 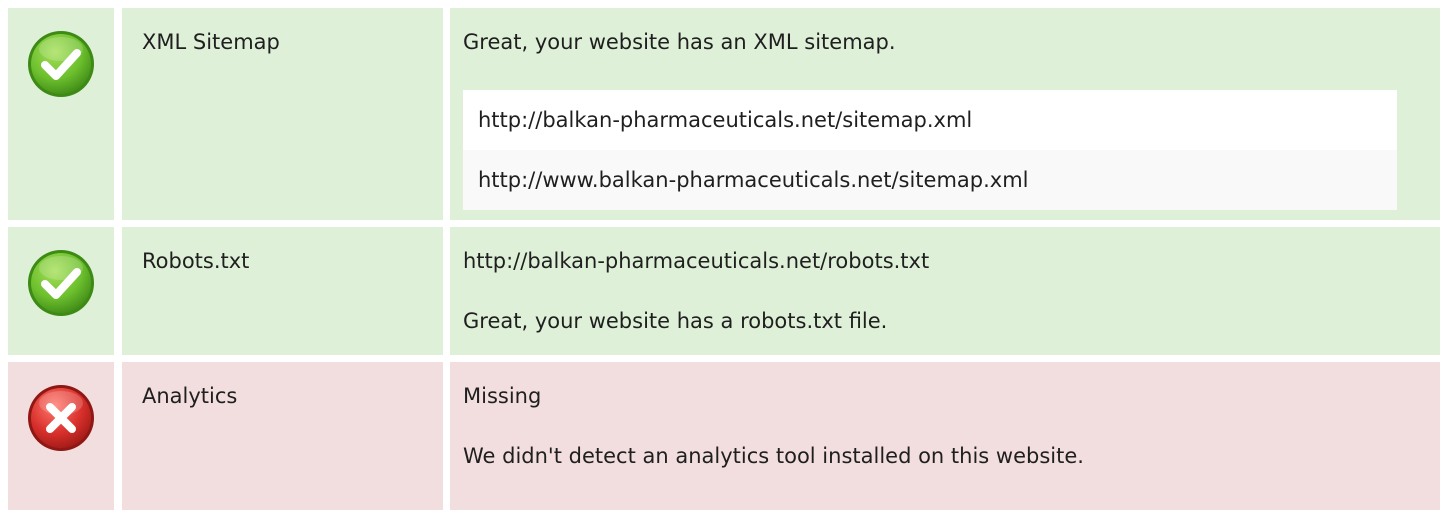 What do you see at coordinates (282, 436) in the screenshot?
I see `check-label-cell: Analytics` at bounding box center [282, 436].